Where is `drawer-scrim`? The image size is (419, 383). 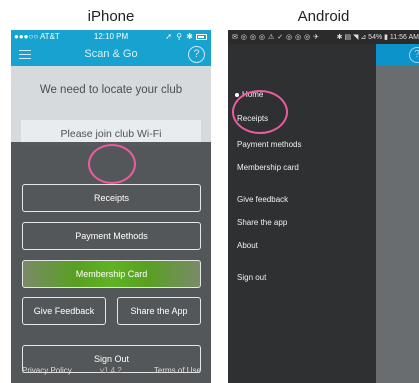
drawer-scrim is located at coordinates (397, 224).